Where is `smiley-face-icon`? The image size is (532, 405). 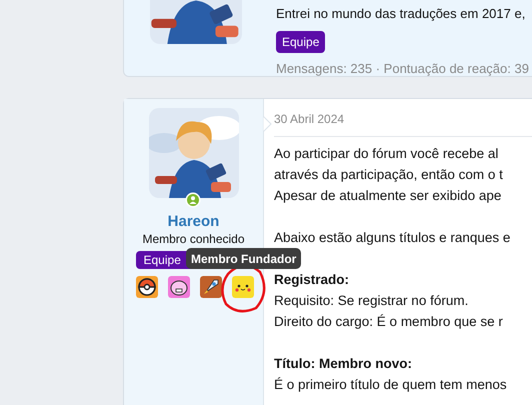 smiley-face-icon is located at coordinates (243, 287).